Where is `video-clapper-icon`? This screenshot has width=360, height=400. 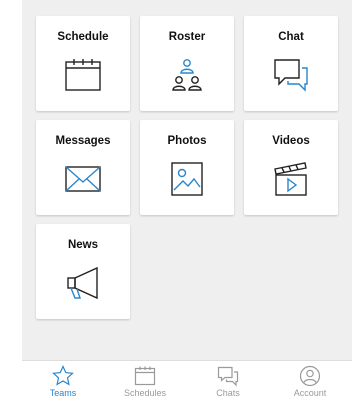 video-clapper-icon is located at coordinates (291, 179).